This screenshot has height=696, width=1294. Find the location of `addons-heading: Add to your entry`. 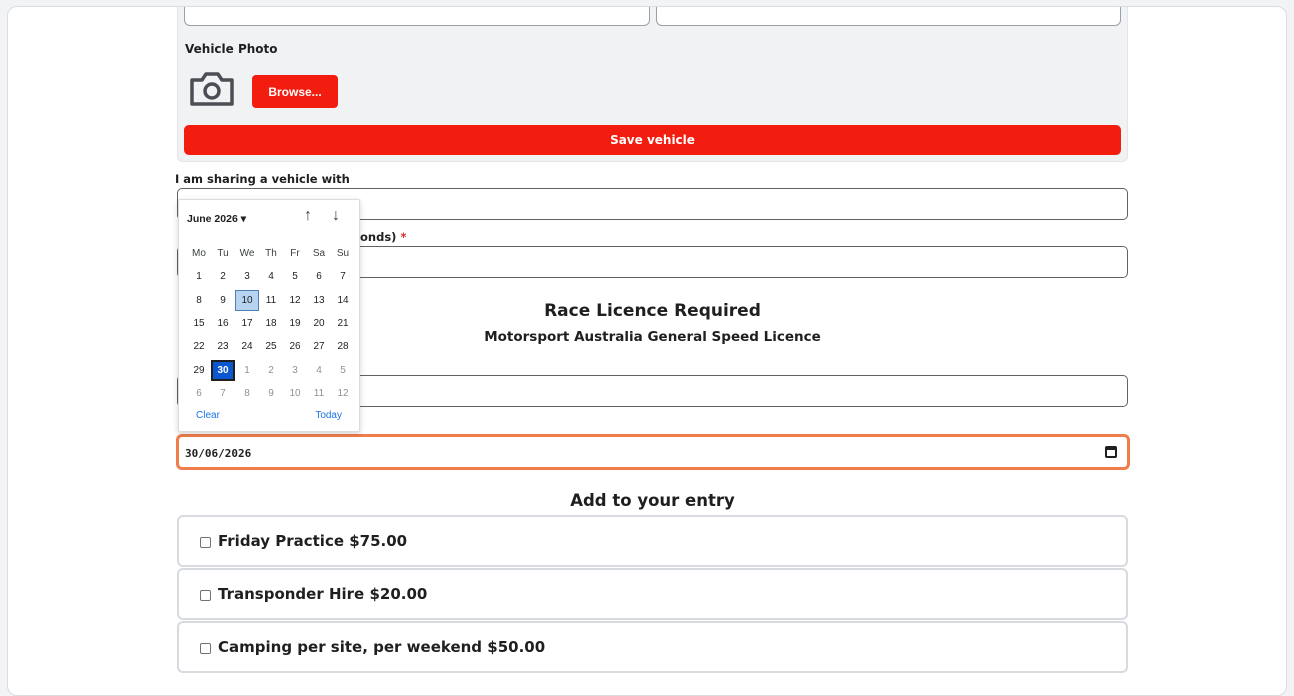

addons-heading: Add to your entry is located at coordinates (652, 500).